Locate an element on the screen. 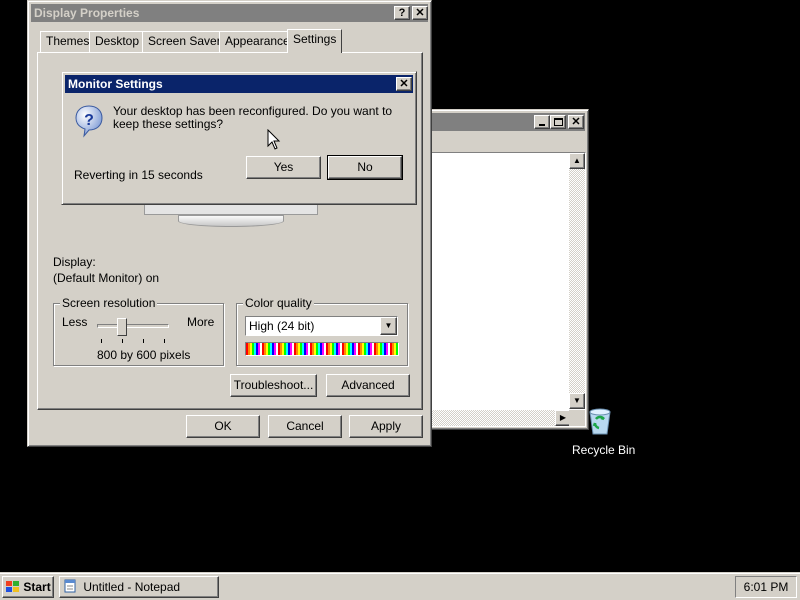 Image resolution: width=800 pixels, height=600 pixels. notepad-window: ✕ ▲ ▼ ▶ is located at coordinates (504, 269).